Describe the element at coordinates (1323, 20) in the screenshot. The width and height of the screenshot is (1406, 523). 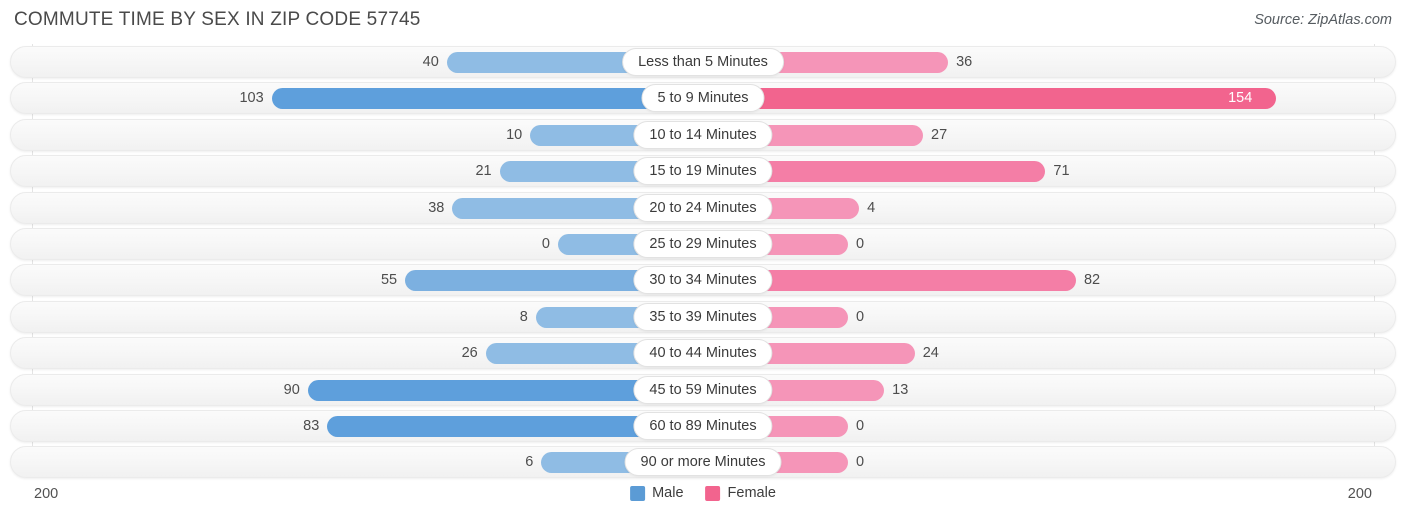
I see `source-attribution: Source: ZipAtlas.com` at that location.